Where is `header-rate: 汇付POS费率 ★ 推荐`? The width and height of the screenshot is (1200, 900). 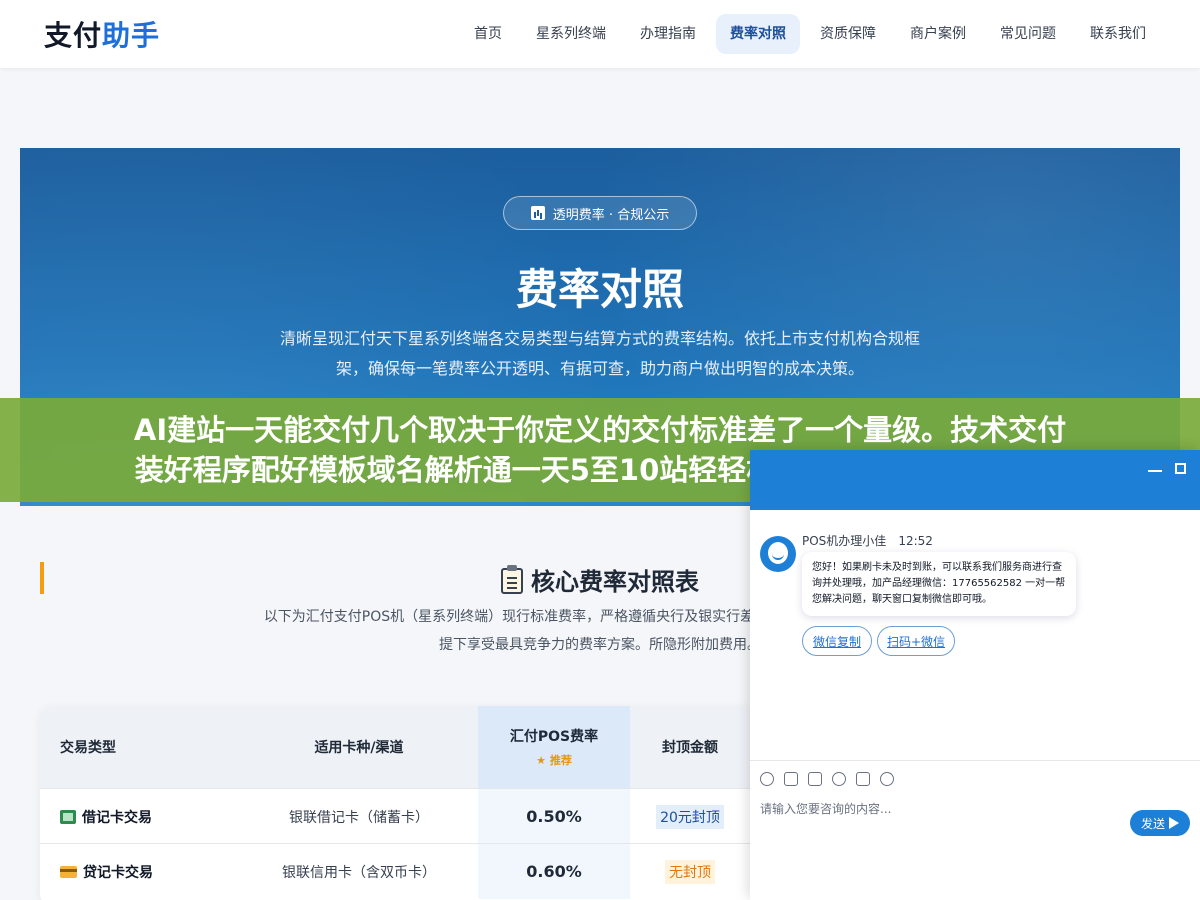
header-rate: 汇付POS费率 ★ 推荐 is located at coordinates (554, 747).